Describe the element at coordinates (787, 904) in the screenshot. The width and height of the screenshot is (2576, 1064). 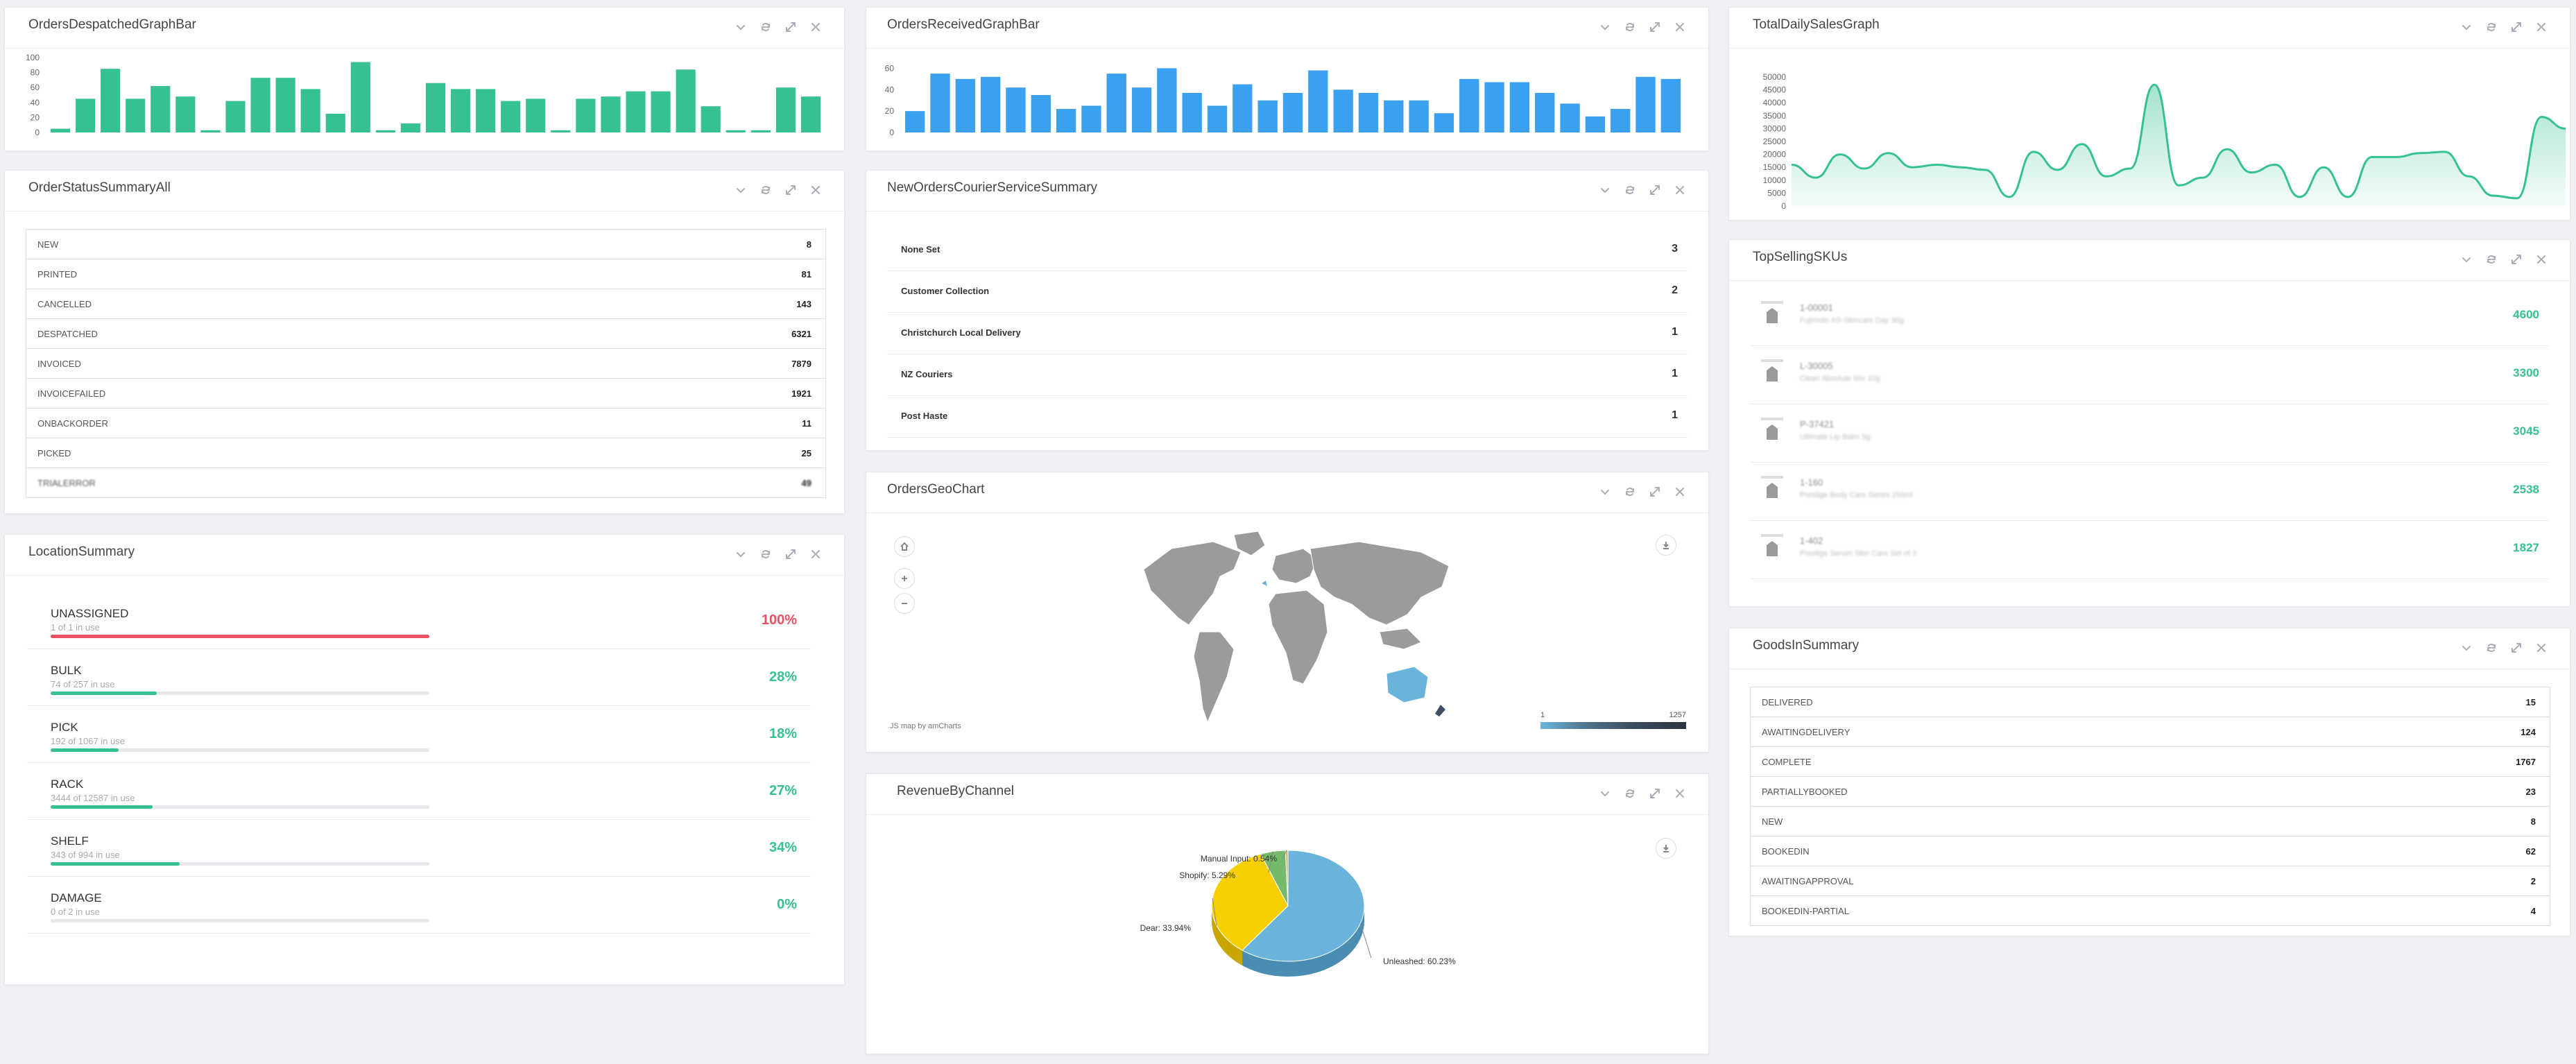
I see `usage-percent: 0%` at that location.